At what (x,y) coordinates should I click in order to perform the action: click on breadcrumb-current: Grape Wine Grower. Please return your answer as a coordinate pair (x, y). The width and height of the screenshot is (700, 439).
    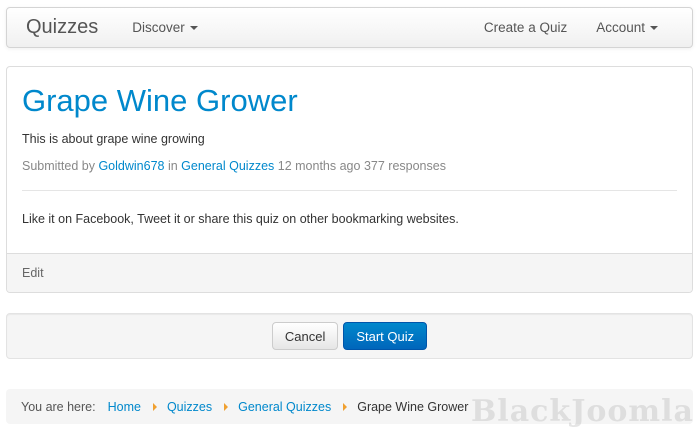
    Looking at the image, I should click on (413, 406).